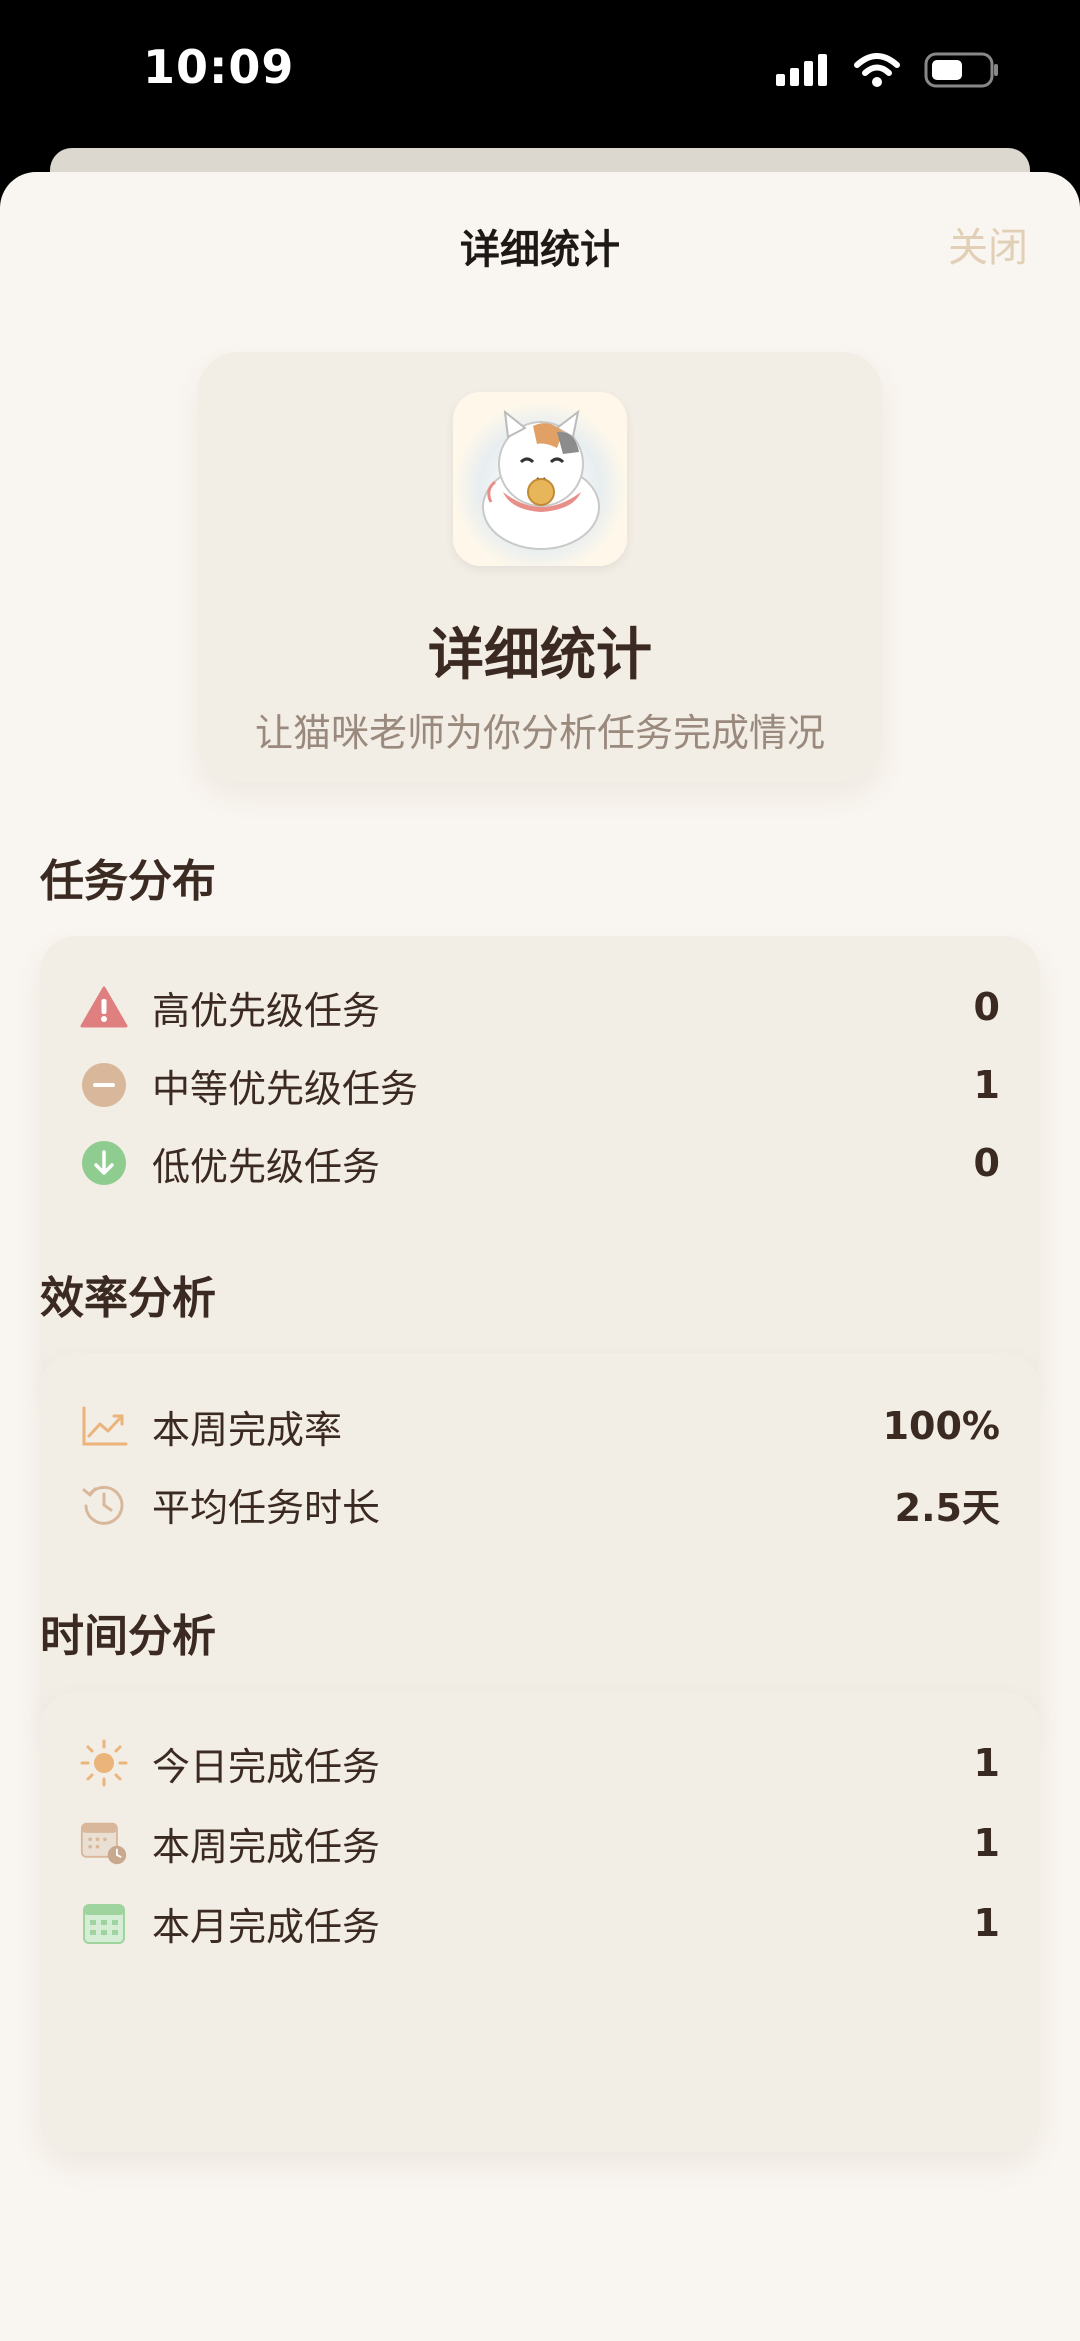 This screenshot has height=2341, width=1080. What do you see at coordinates (540, 1763) in the screenshot?
I see `row-today-completed: 今日完成任务 1` at bounding box center [540, 1763].